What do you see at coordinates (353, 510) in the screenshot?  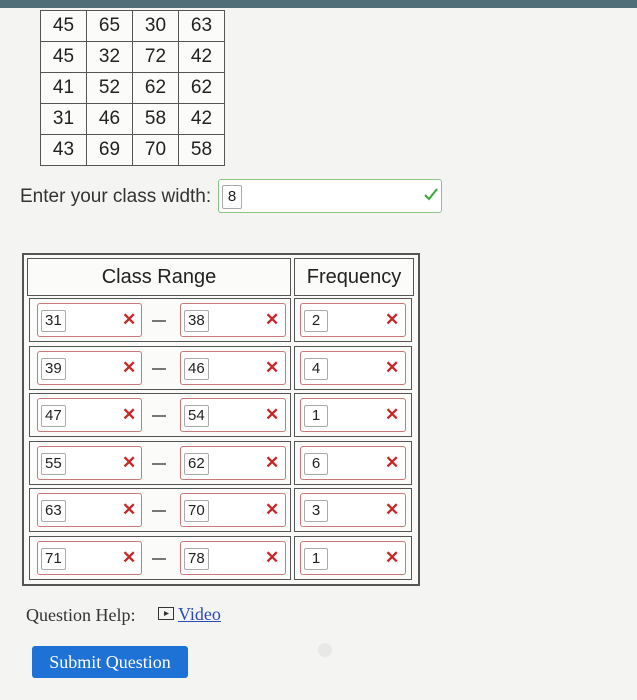 I see `frequency-input: 3 ✕` at bounding box center [353, 510].